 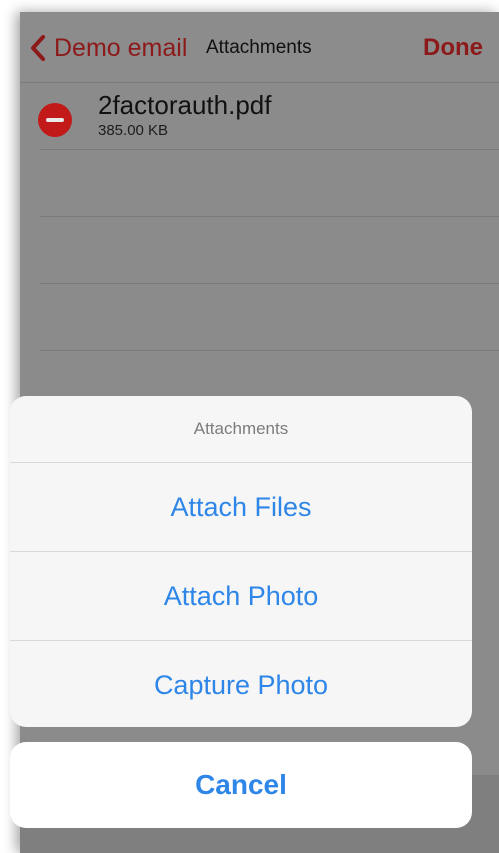 I want to click on page-title: Attachments, so click(x=259, y=47).